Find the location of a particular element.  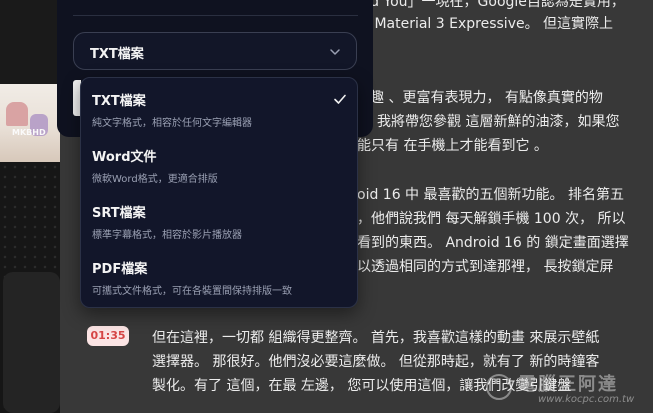

option-title: TXT檔案 is located at coordinates (119, 101).